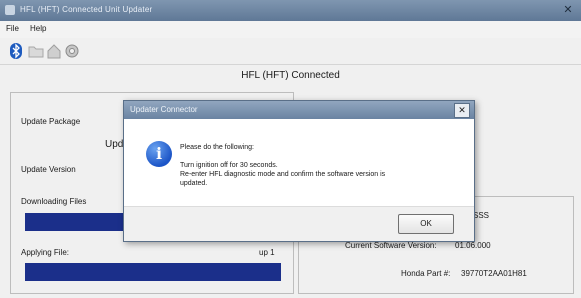 This screenshot has height=298, width=581. I want to click on window-title: HFL (HFT) Connected Unit Updater, so click(86, 9).